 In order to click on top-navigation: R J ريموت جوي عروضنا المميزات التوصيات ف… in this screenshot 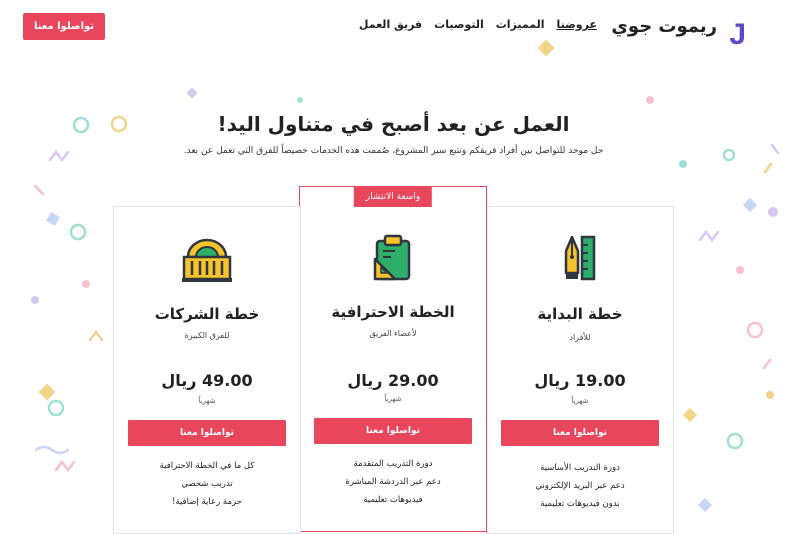, I will do `click(393, 26)`.